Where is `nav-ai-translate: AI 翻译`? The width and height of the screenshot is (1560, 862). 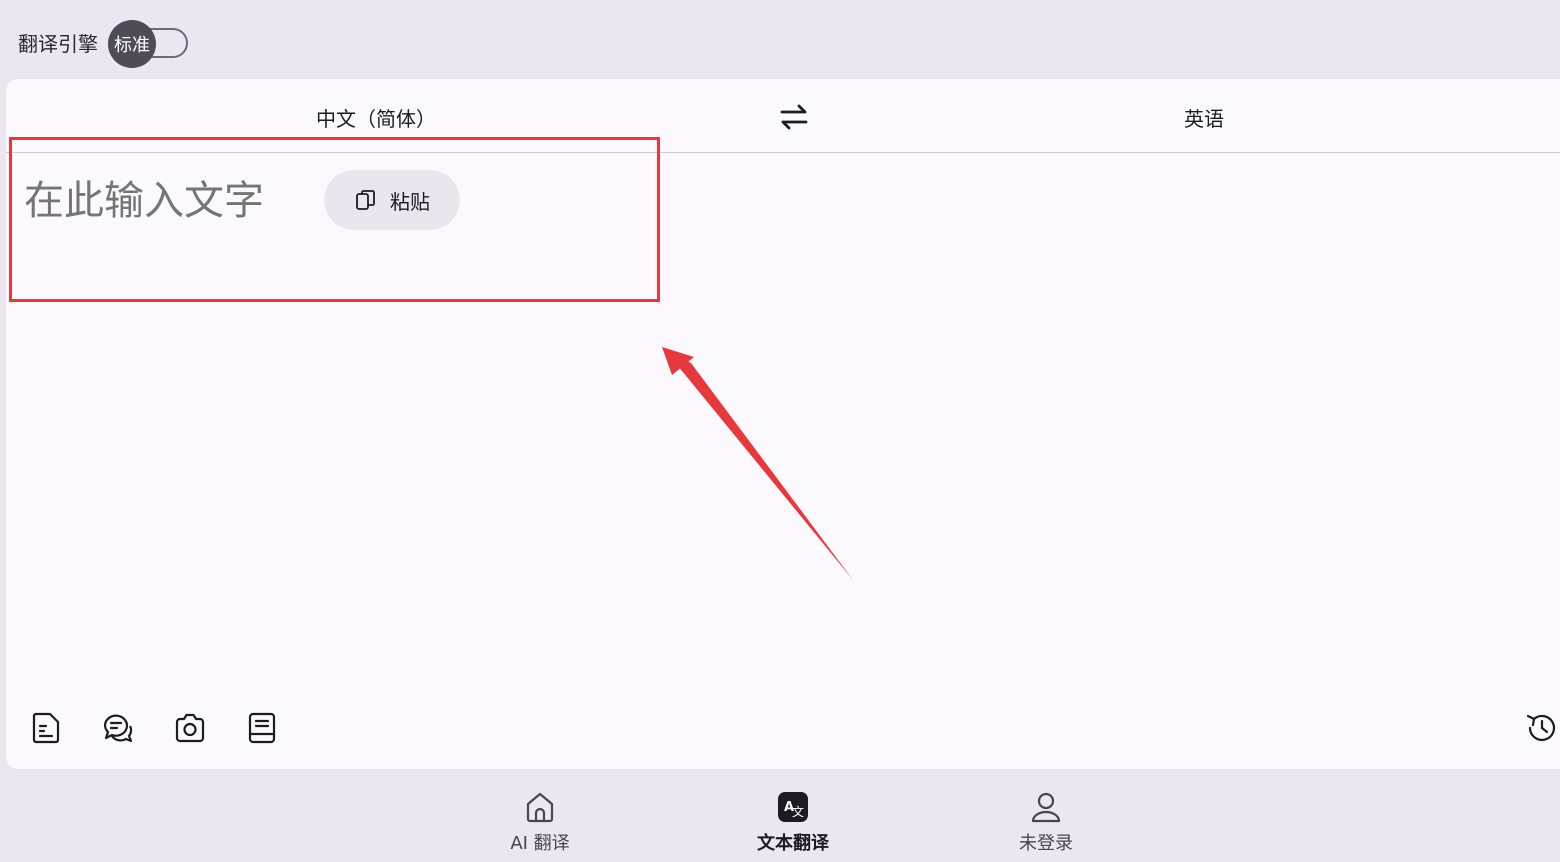 nav-ai-translate: AI 翻译 is located at coordinates (540, 822).